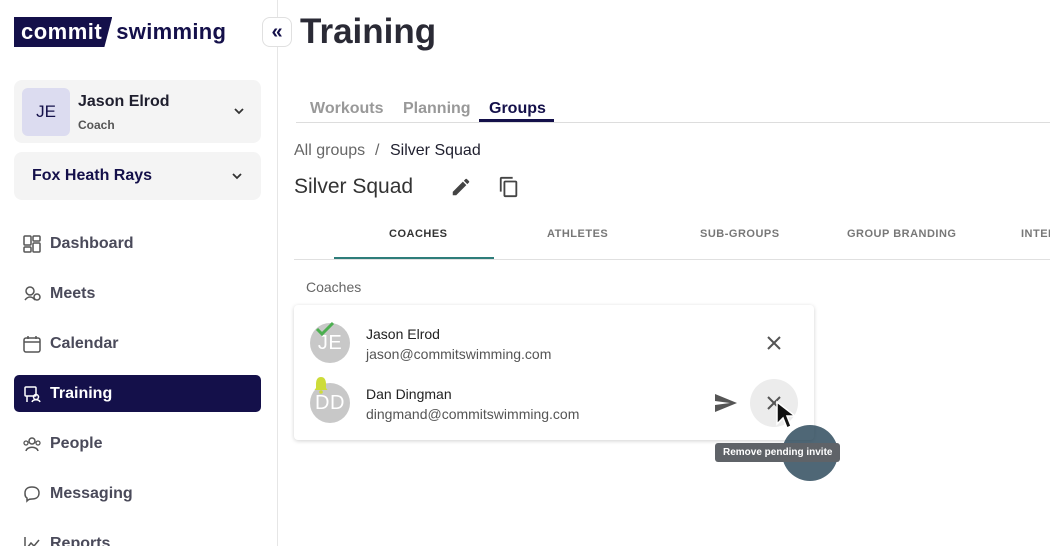  Describe the element at coordinates (673, 110) in the screenshot. I see `top-tabs: Workouts Planning Groups` at that location.